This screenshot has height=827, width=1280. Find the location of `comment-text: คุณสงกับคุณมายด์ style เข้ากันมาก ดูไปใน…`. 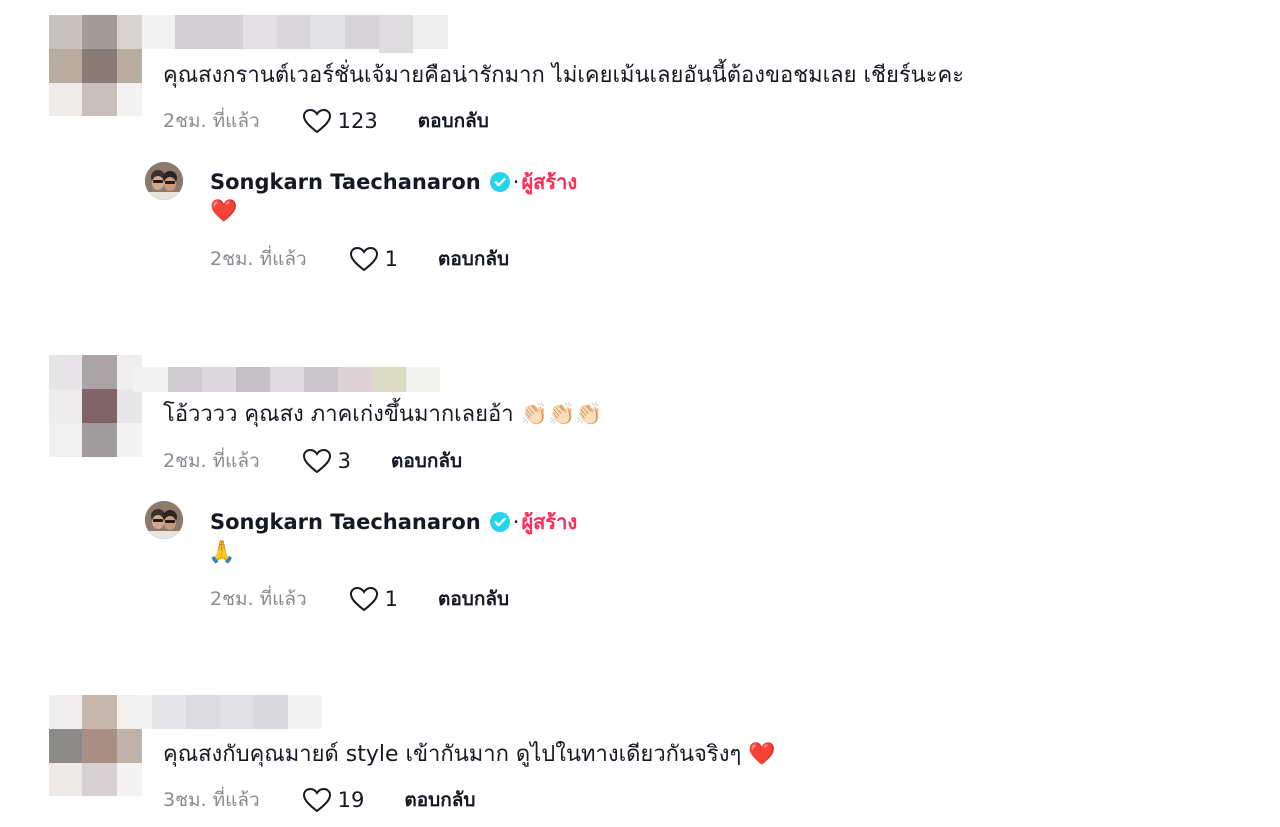

comment-text: คุณสงกับคุณมายด์ style เข้ากันมาก ดูไปใน… is located at coordinates (469, 754).